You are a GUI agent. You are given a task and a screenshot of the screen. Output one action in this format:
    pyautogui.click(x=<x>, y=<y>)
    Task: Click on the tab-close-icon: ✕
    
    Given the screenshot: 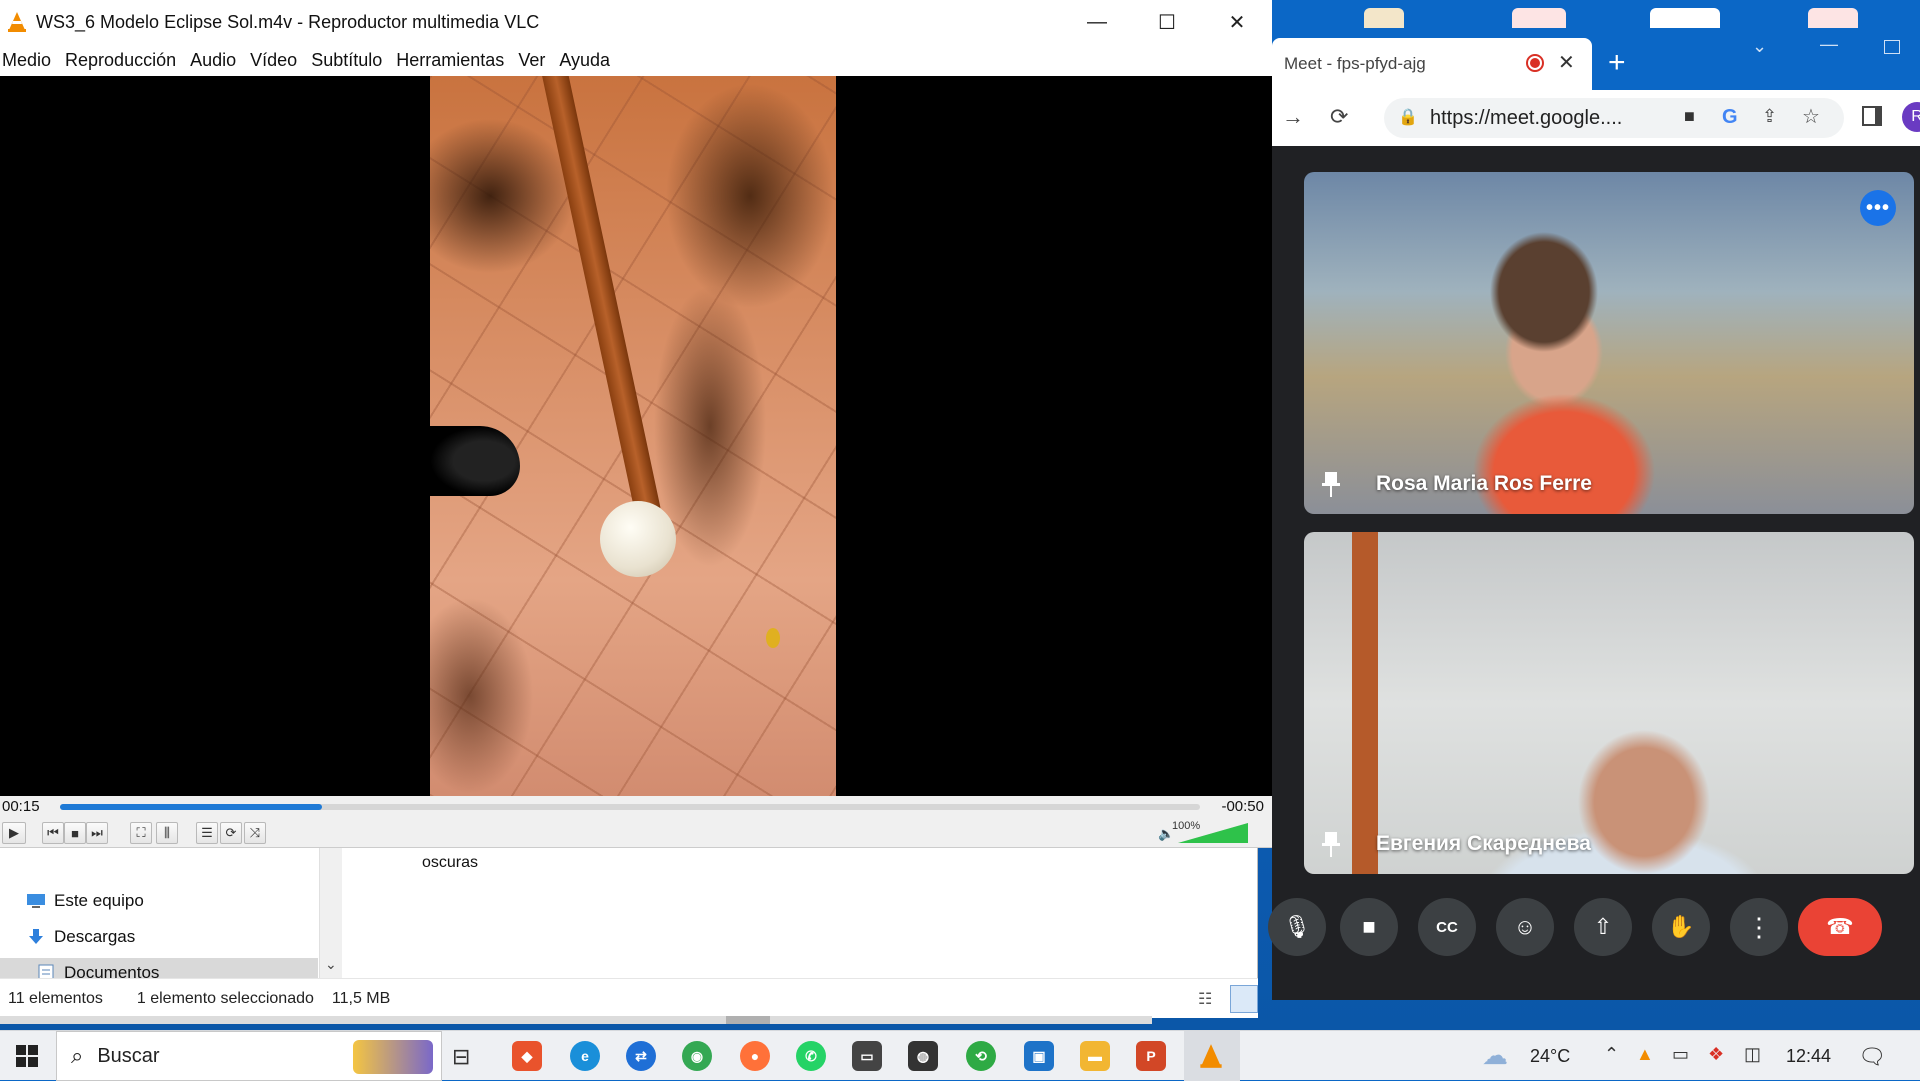 What is the action you would take?
    pyautogui.click(x=1566, y=62)
    